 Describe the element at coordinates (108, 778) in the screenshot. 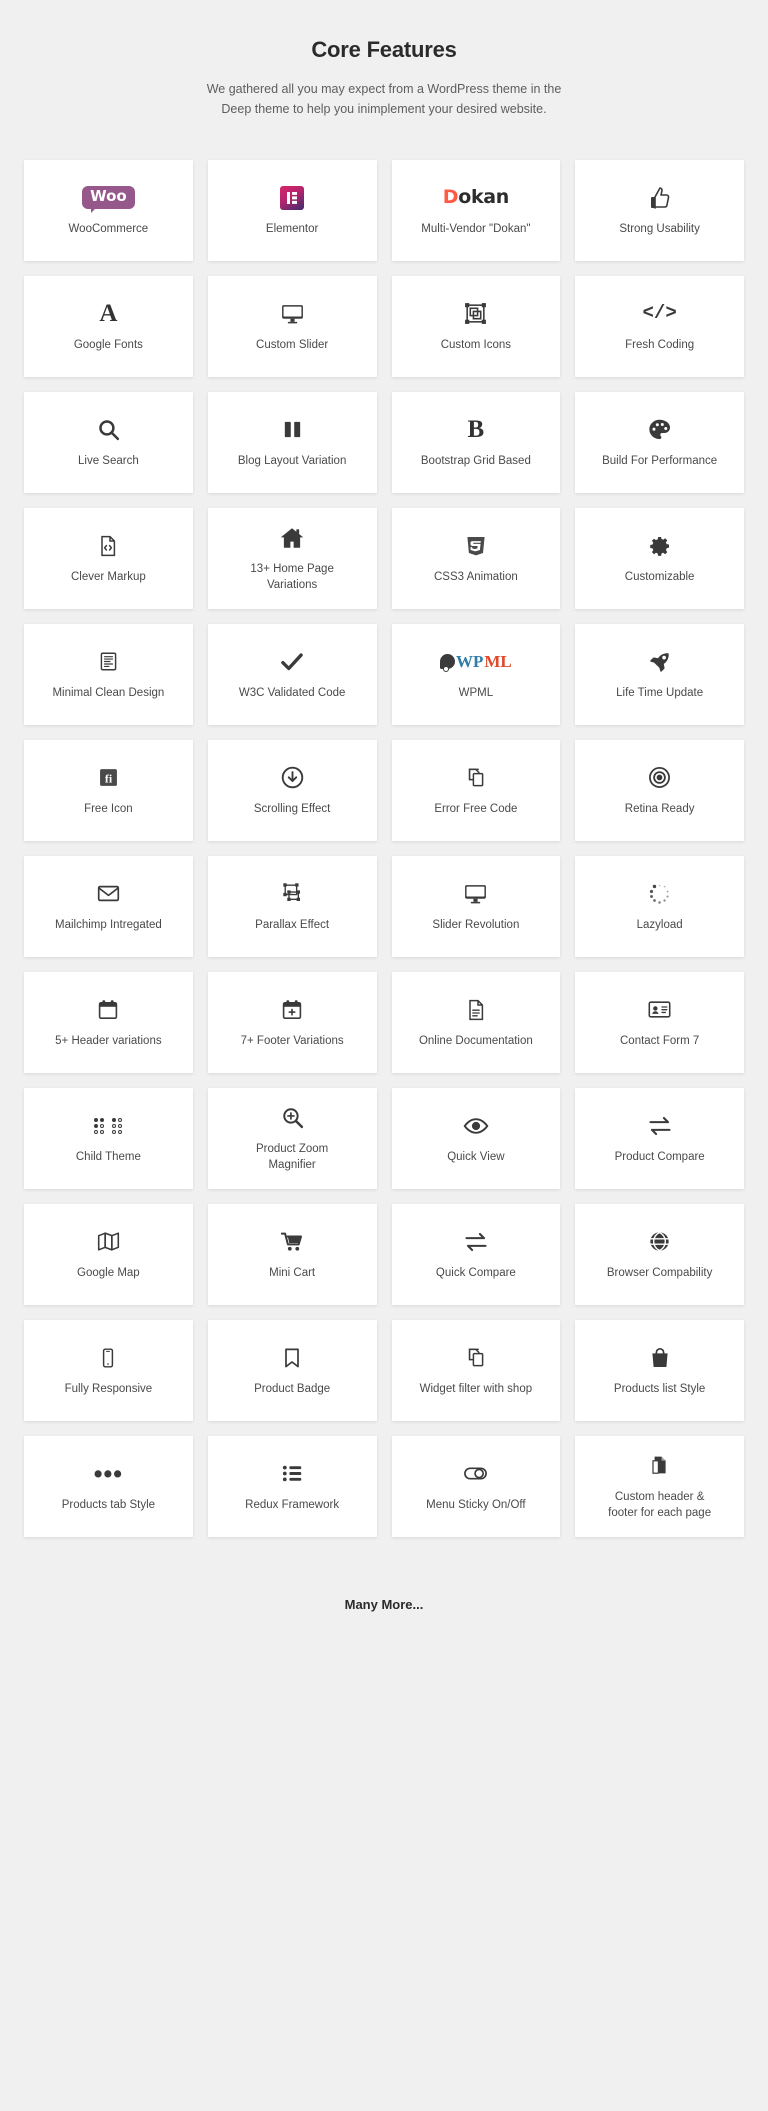

I see `font-awesome-icon: fi` at that location.